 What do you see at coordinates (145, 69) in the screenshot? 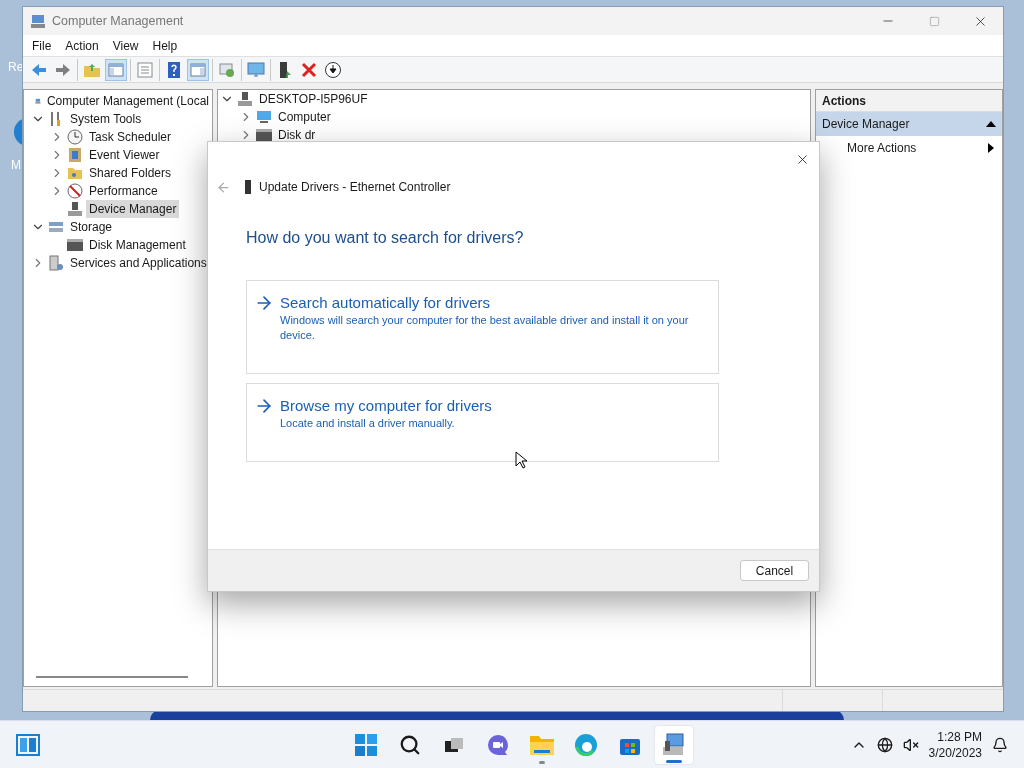
I see `list-icon` at bounding box center [145, 69].